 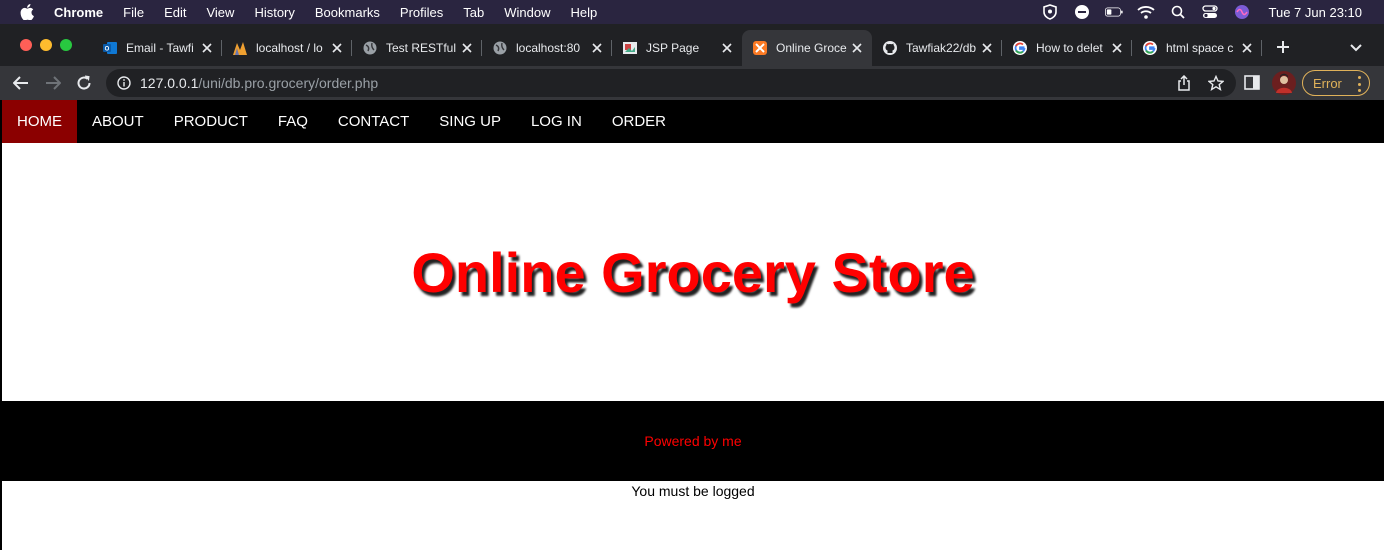 I want to click on tab-title: Tawfiak22/db, so click(x=941, y=48).